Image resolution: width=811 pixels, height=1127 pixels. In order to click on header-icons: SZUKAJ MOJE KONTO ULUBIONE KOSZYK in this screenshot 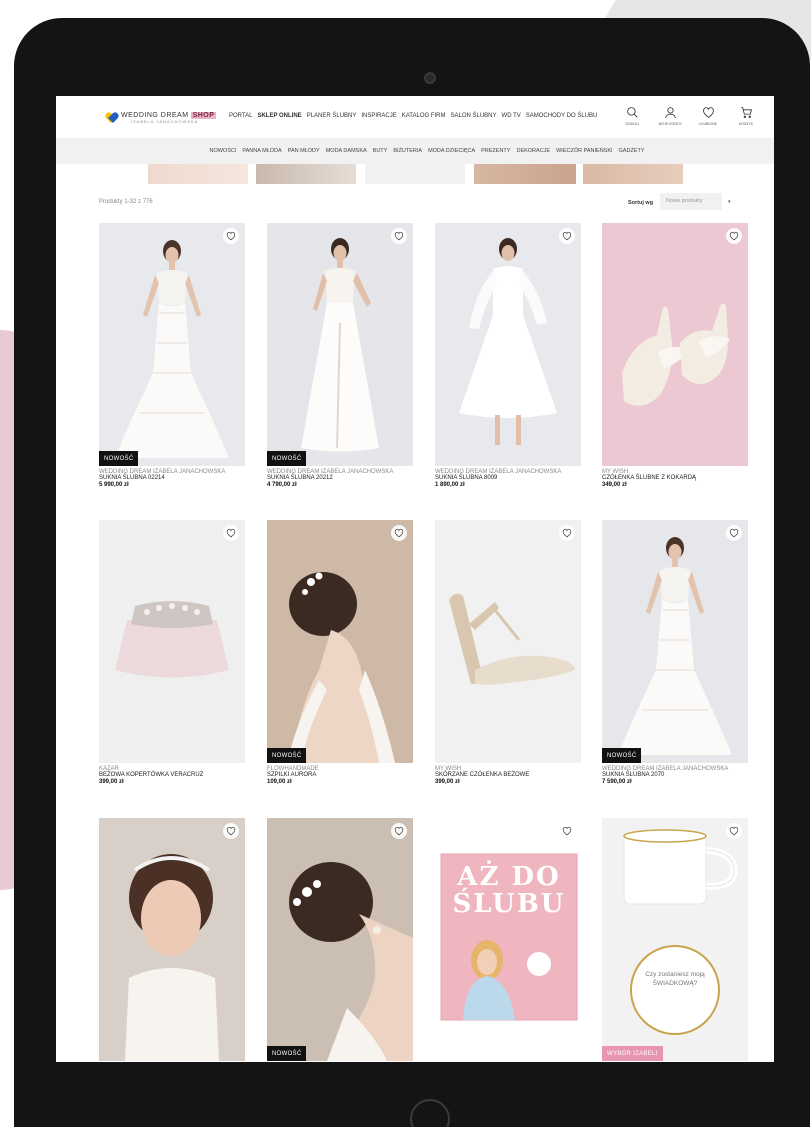, I will do `click(689, 116)`.